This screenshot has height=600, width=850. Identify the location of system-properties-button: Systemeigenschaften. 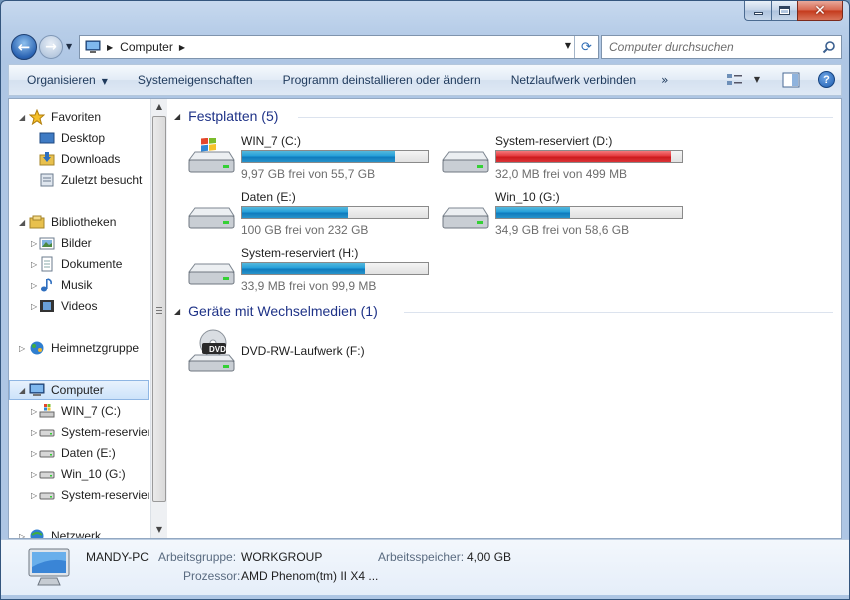
(195, 80).